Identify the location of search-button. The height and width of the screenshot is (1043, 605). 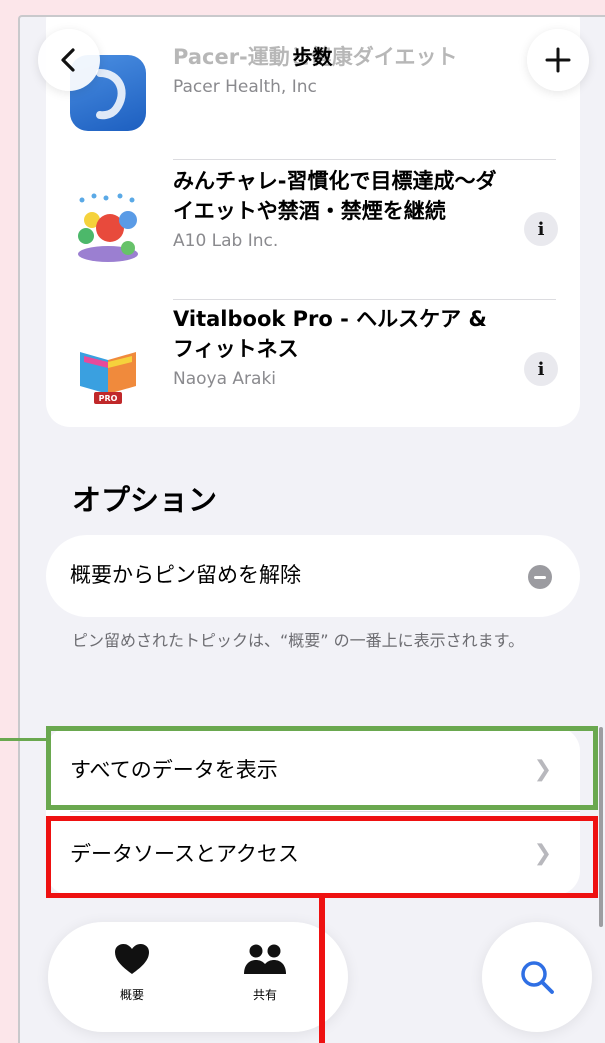
(537, 977).